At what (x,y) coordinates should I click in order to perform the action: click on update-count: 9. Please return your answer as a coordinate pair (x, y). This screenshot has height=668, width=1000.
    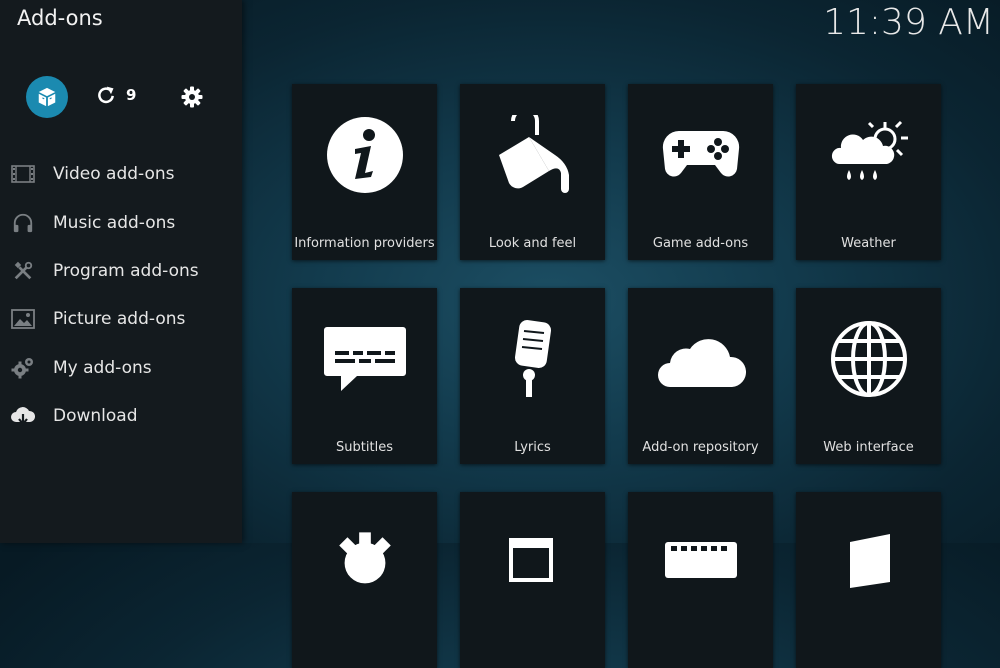
    Looking at the image, I should click on (131, 95).